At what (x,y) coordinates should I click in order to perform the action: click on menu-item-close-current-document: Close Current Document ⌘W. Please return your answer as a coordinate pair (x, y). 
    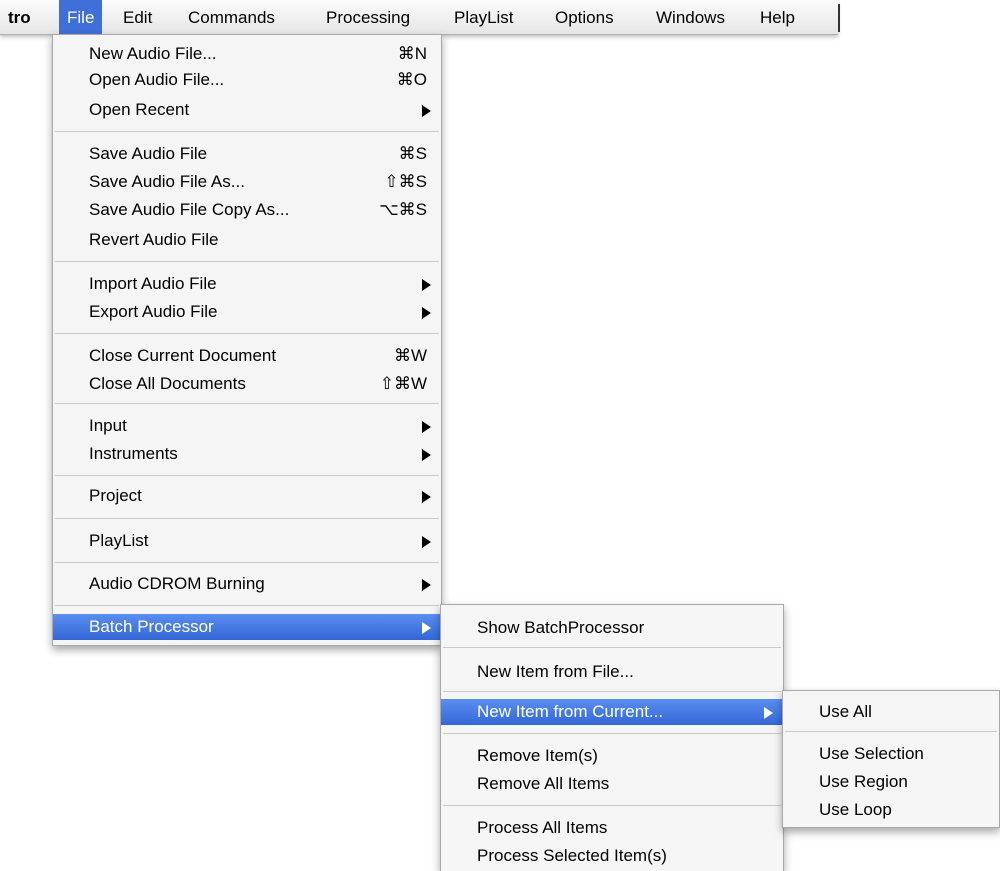
    Looking at the image, I should click on (247, 356).